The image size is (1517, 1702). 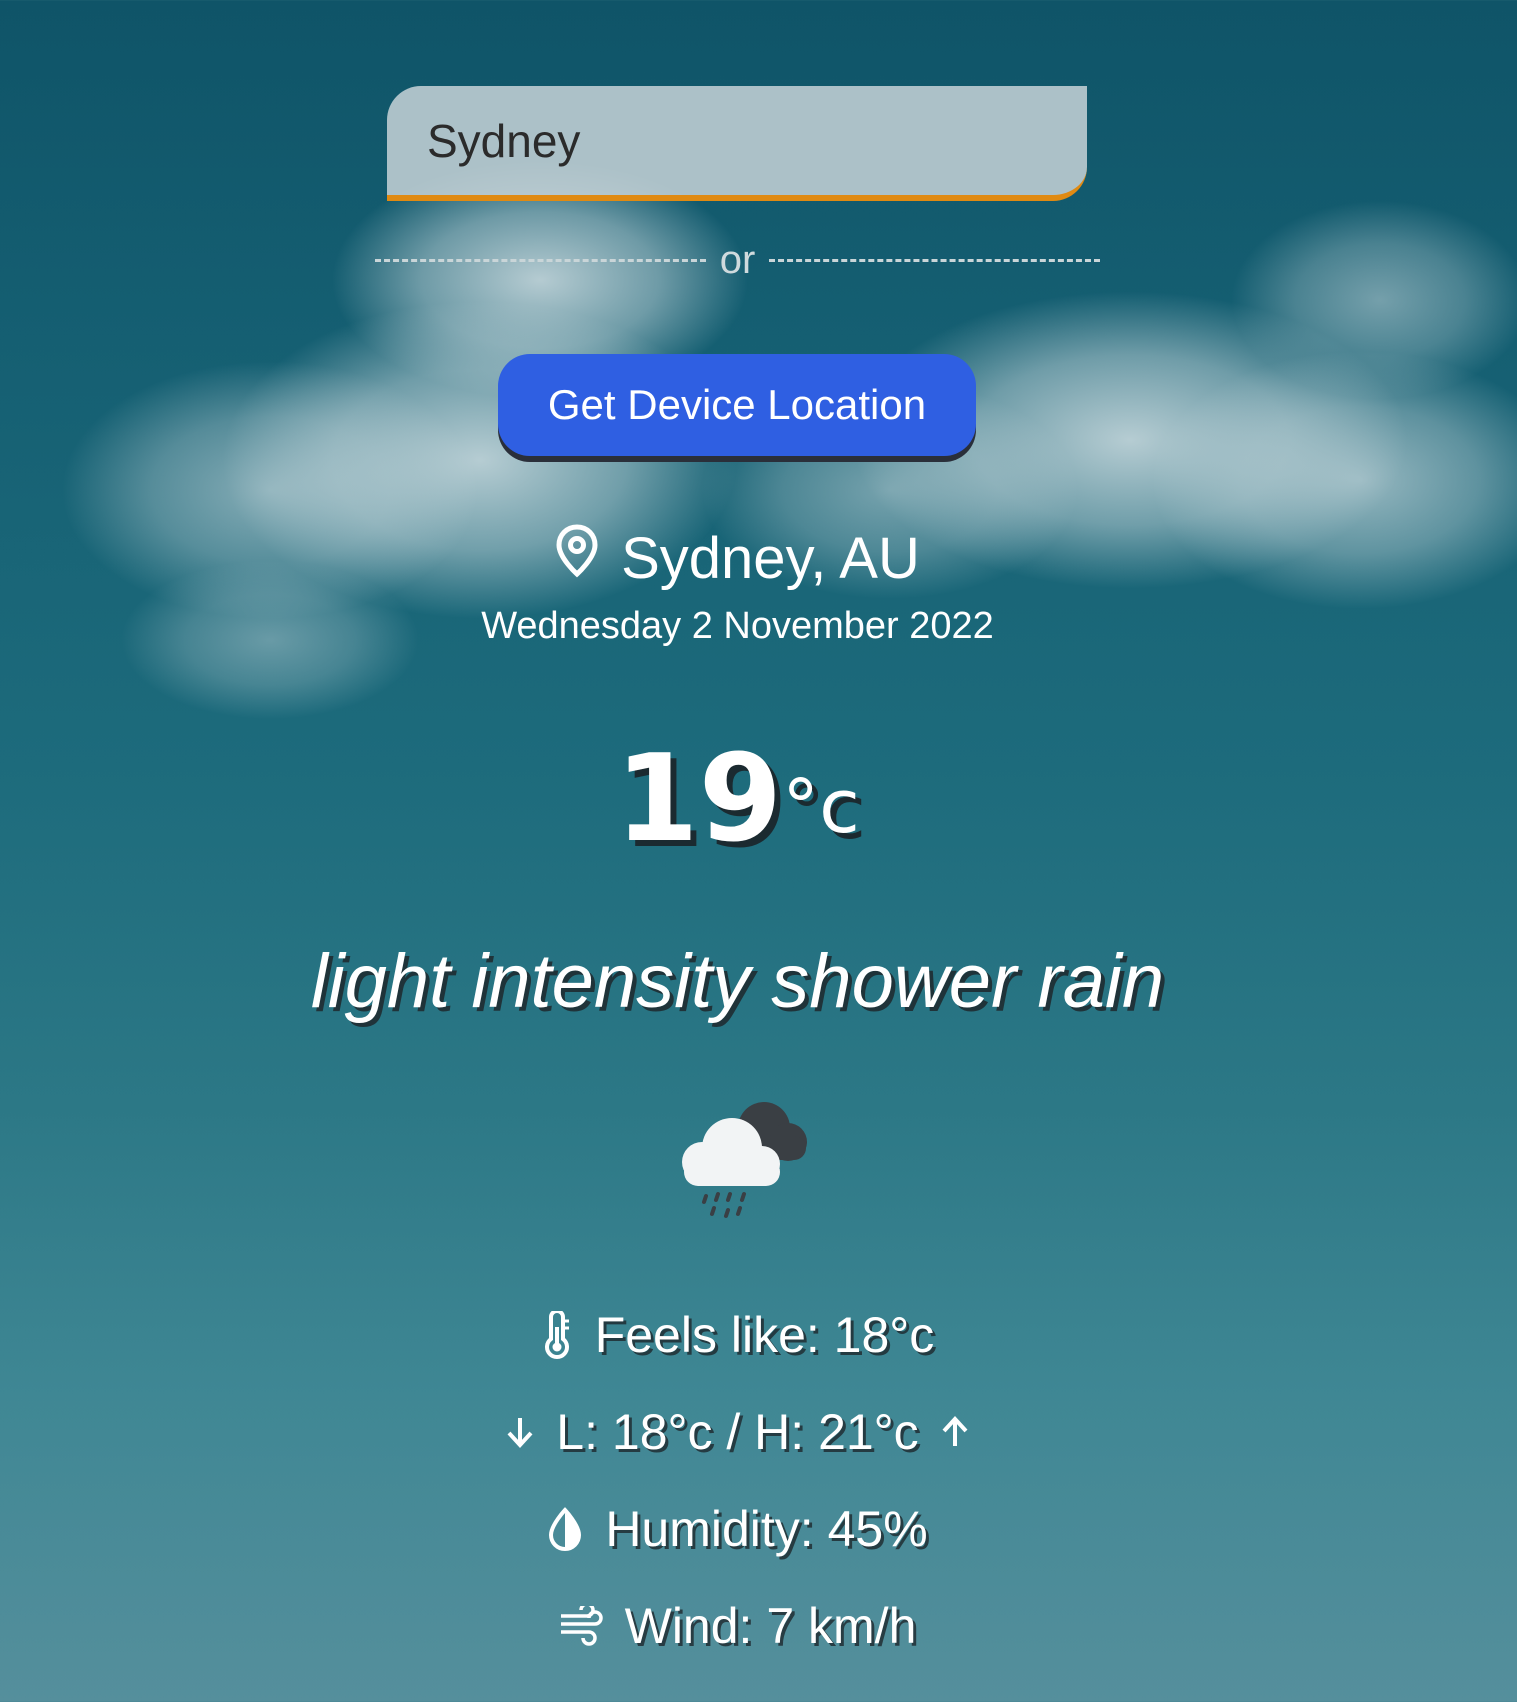 I want to click on temperature-unit: °c, so click(x=821, y=807).